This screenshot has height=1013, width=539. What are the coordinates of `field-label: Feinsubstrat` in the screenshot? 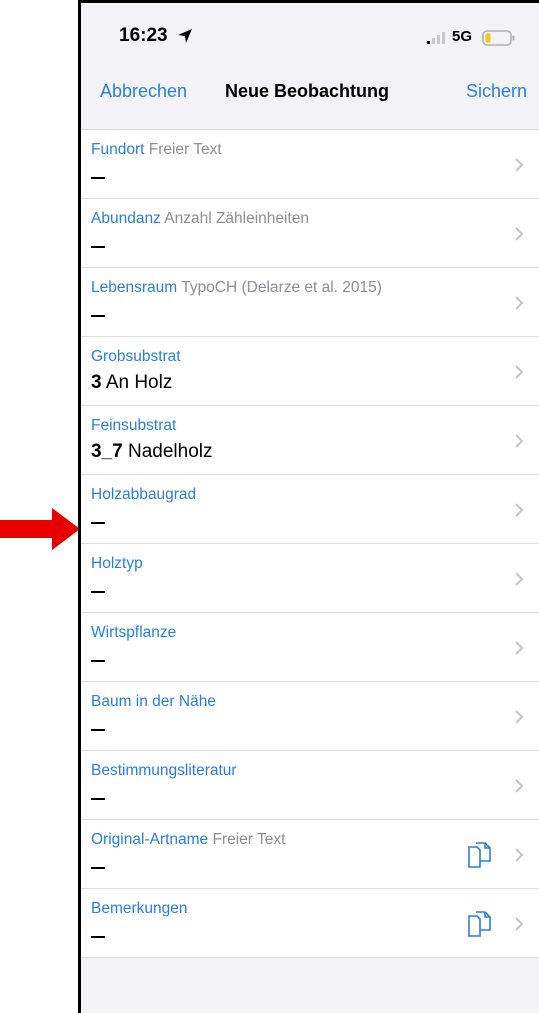 It's located at (133, 426).